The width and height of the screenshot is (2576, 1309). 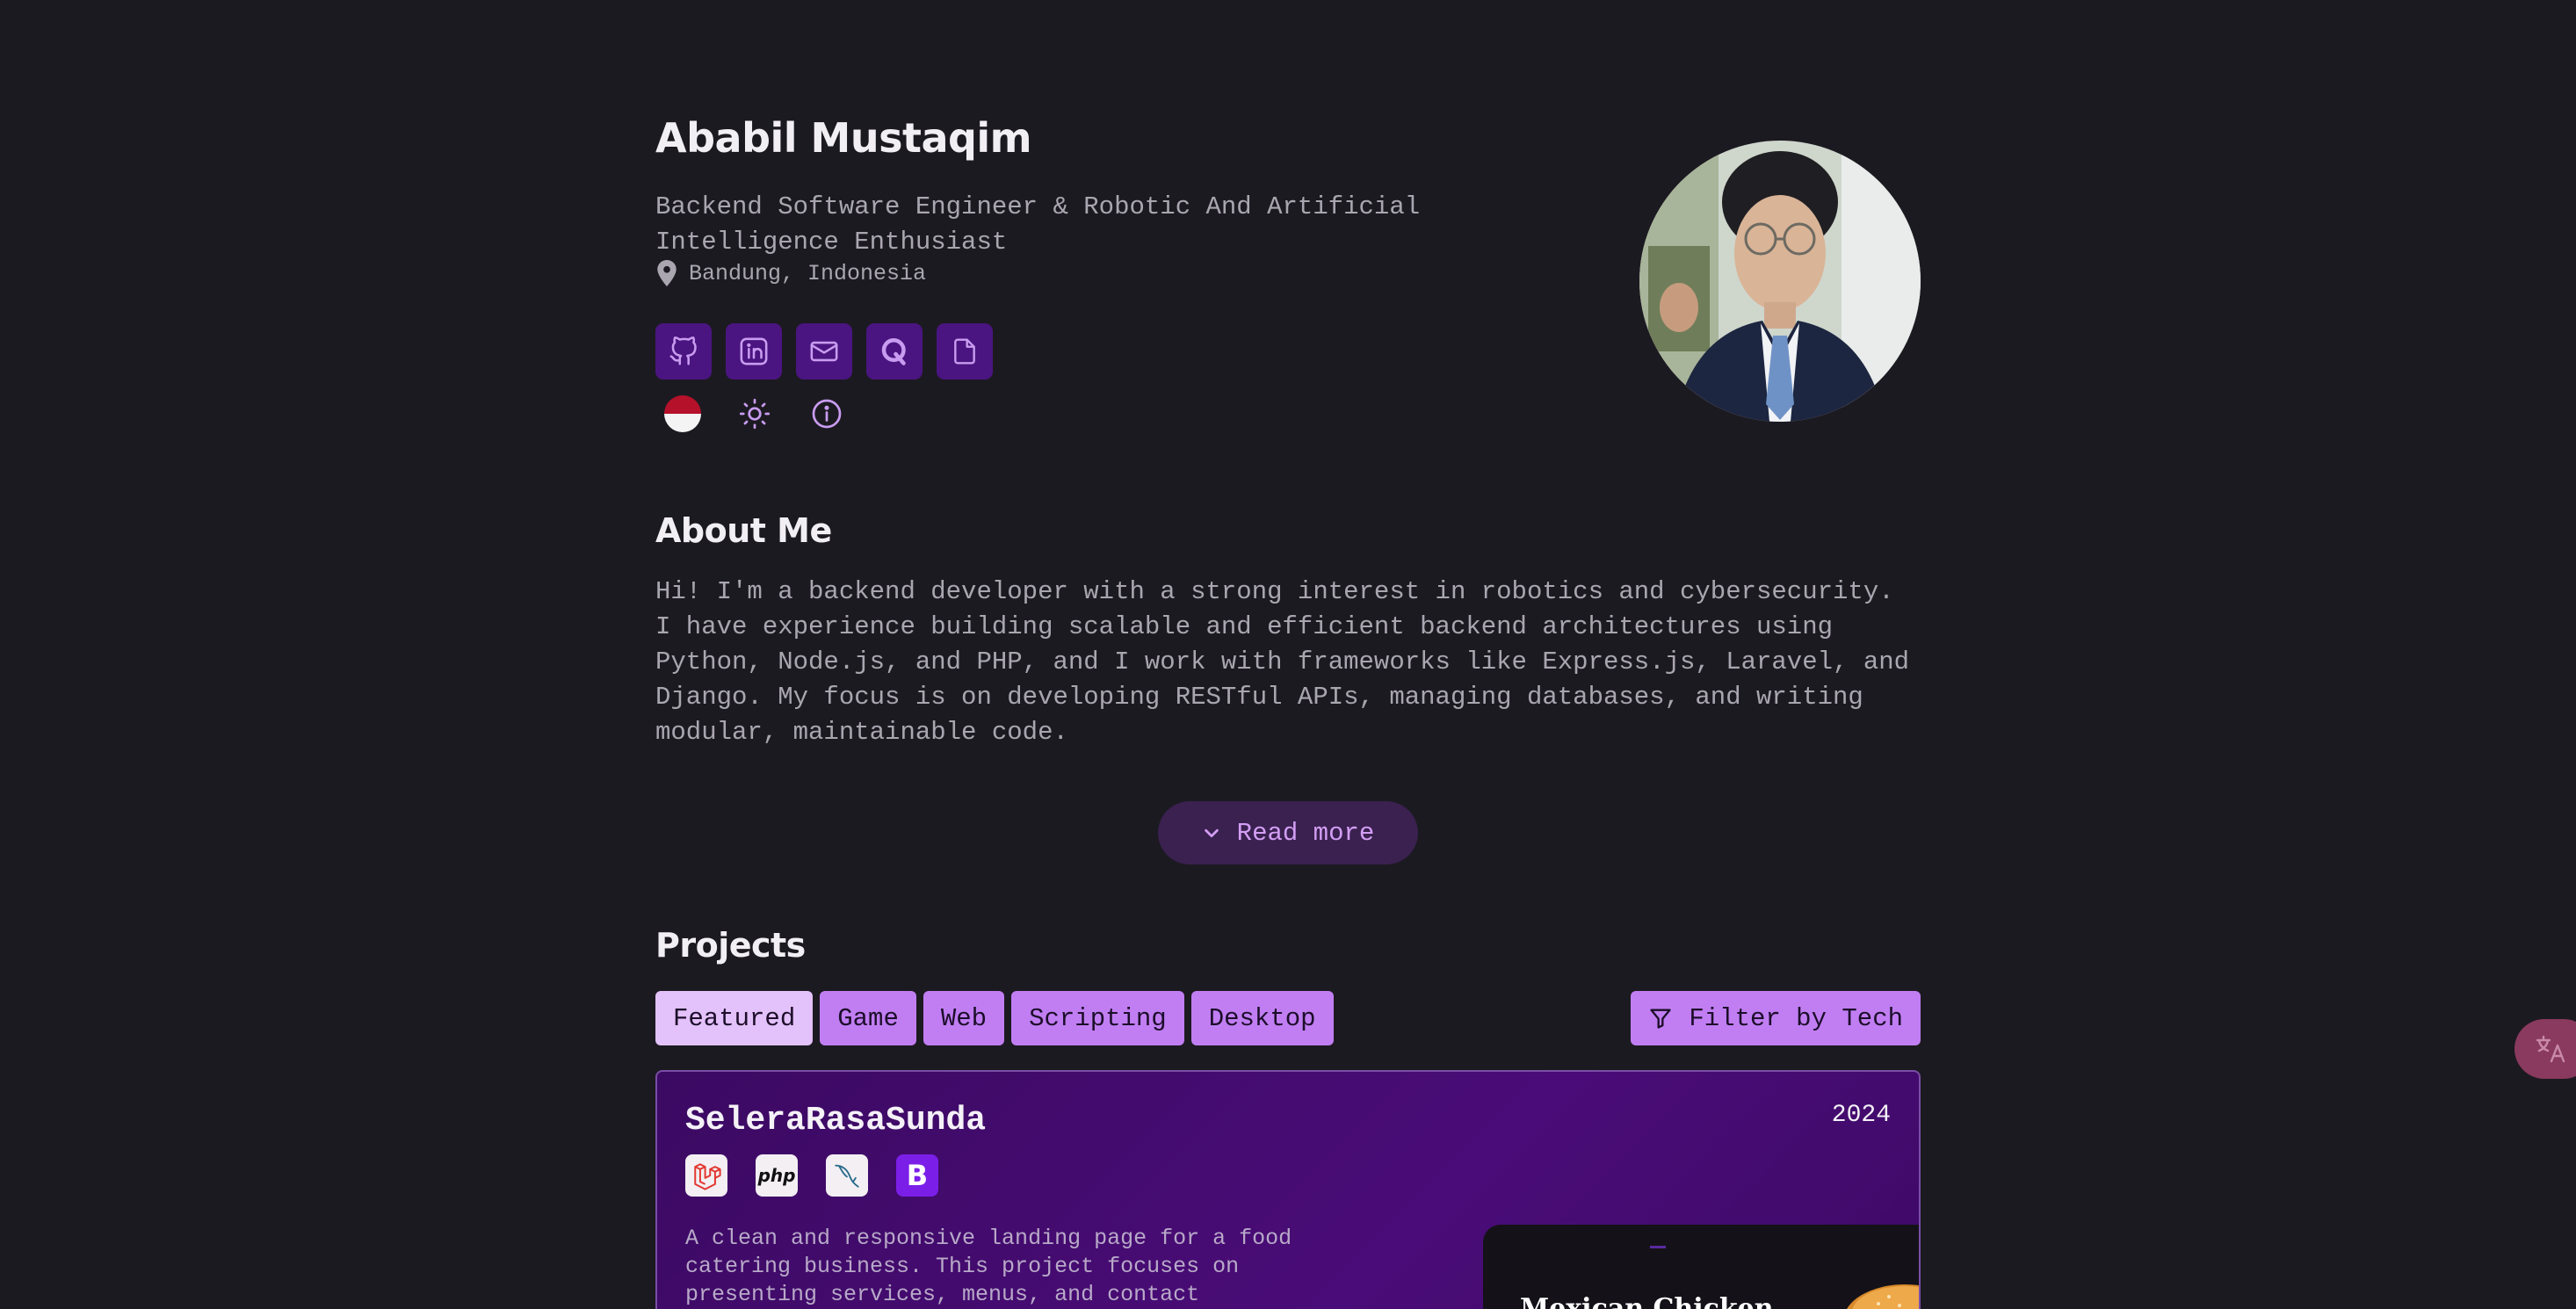 I want to click on laravel-icon, so click(x=706, y=1175).